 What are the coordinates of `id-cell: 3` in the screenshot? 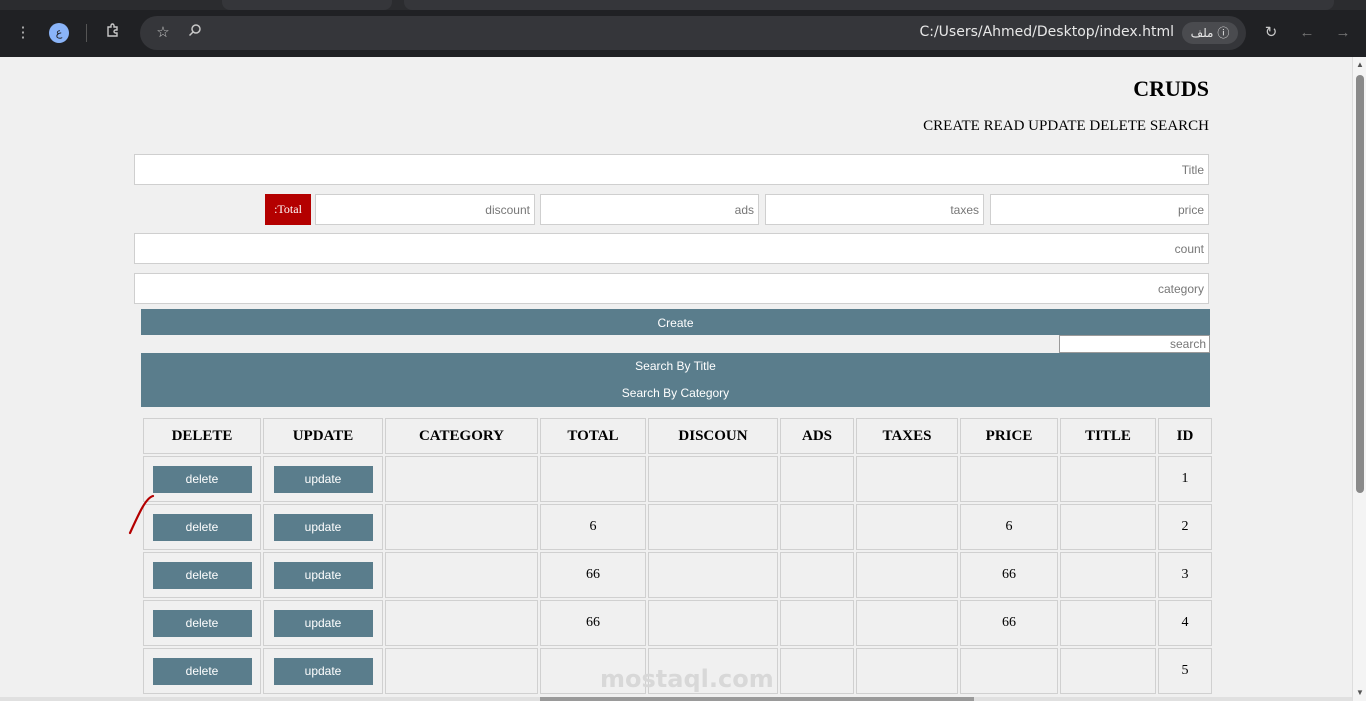 It's located at (1185, 575).